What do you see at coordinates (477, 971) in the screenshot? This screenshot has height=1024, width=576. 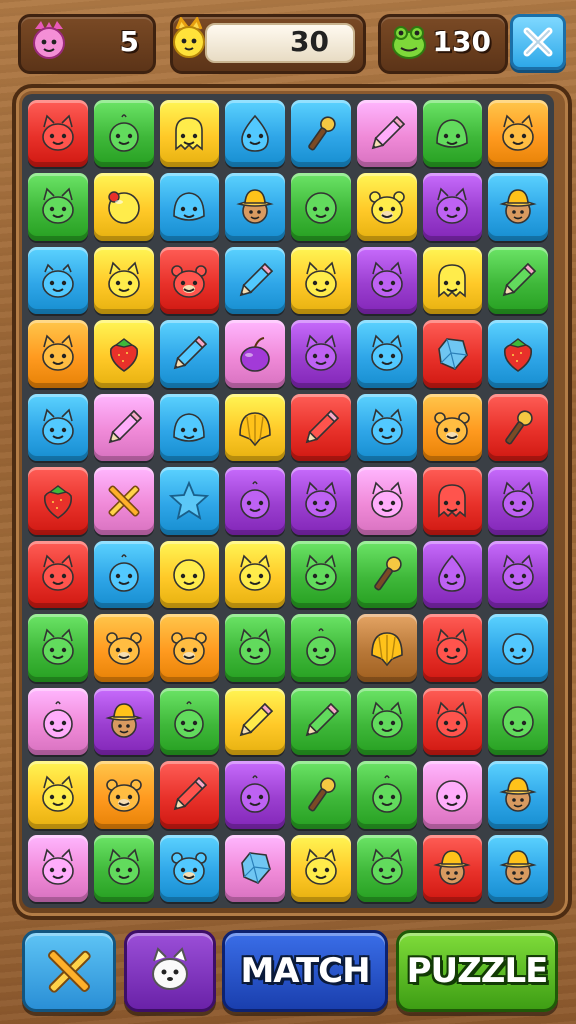 I see `puzzle-button: PUZZLE` at bounding box center [477, 971].